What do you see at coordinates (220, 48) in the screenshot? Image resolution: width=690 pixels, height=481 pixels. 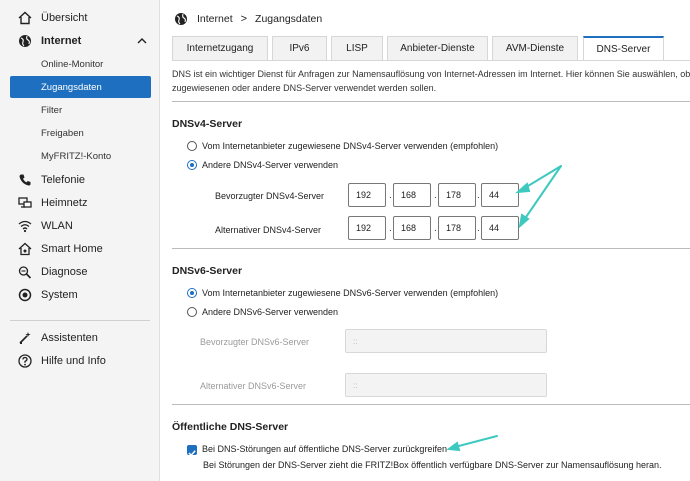 I see `tab-internetzugang: Internetzugang` at bounding box center [220, 48].